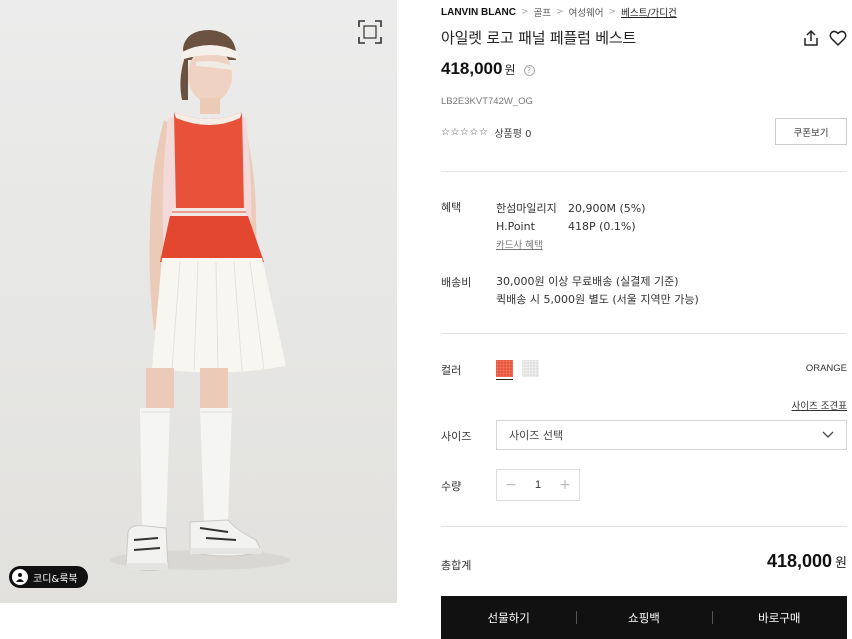 The height and width of the screenshot is (639, 852). What do you see at coordinates (530, 368) in the screenshot?
I see `color-swatch-white` at bounding box center [530, 368].